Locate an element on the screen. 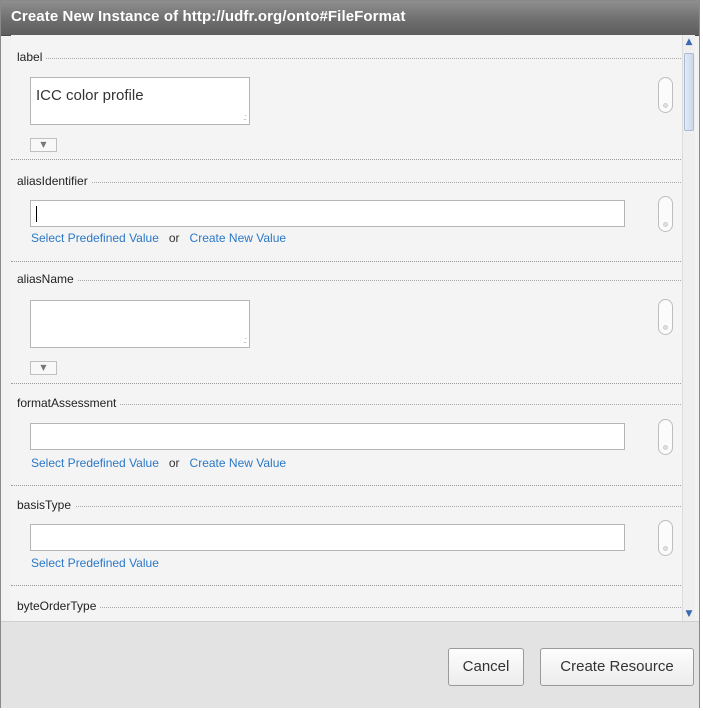  basistype-links: Select Predefined Value is located at coordinates (95, 563).